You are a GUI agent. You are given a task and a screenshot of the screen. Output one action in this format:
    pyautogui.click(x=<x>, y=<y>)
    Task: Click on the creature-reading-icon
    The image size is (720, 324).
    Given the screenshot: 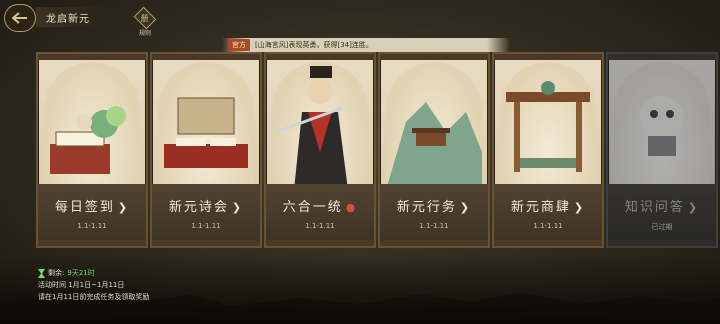 What is the action you would take?
    pyautogui.click(x=662, y=126)
    